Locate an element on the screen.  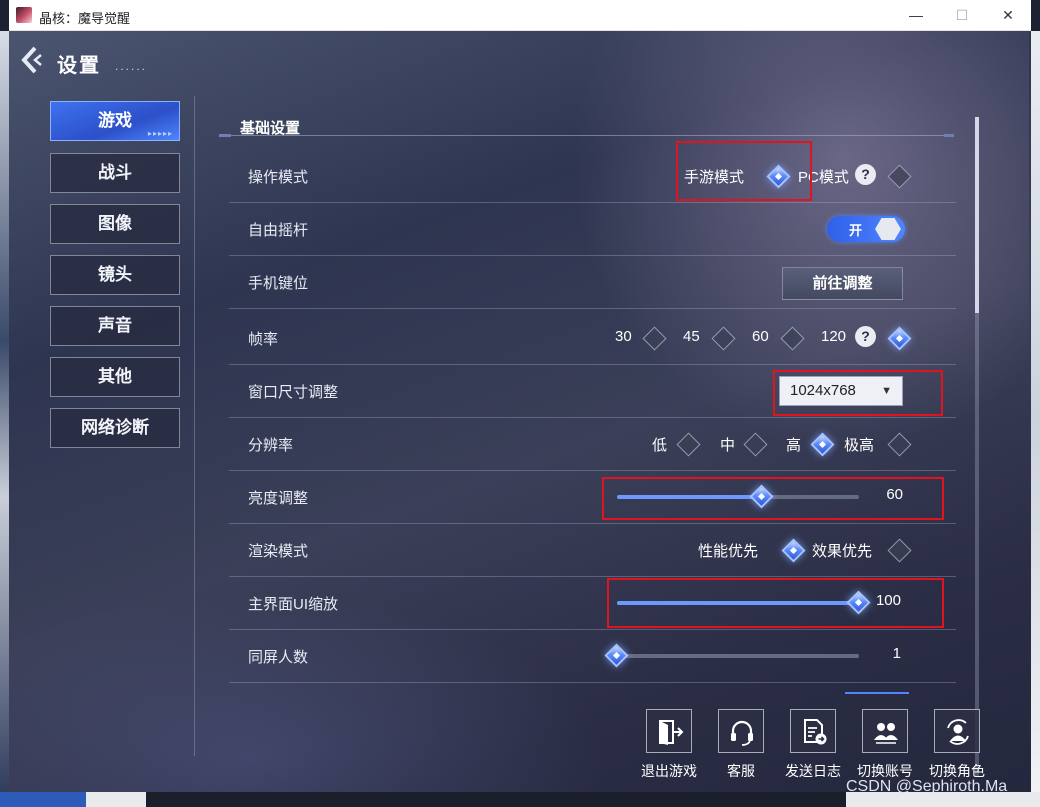
fps-120-radio is located at coordinates (899, 338).